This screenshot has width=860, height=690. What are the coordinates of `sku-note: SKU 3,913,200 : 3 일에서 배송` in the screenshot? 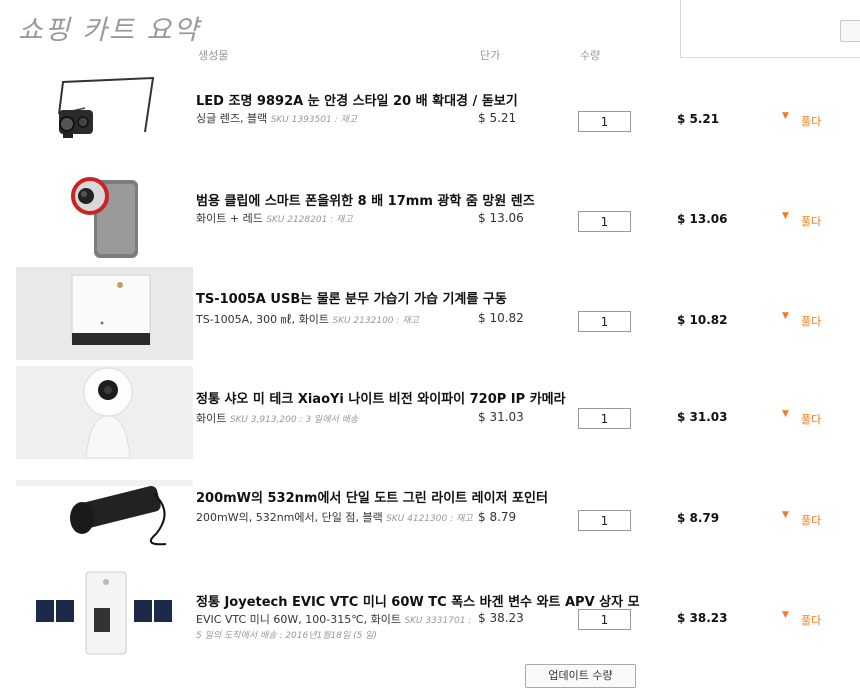 It's located at (294, 420).